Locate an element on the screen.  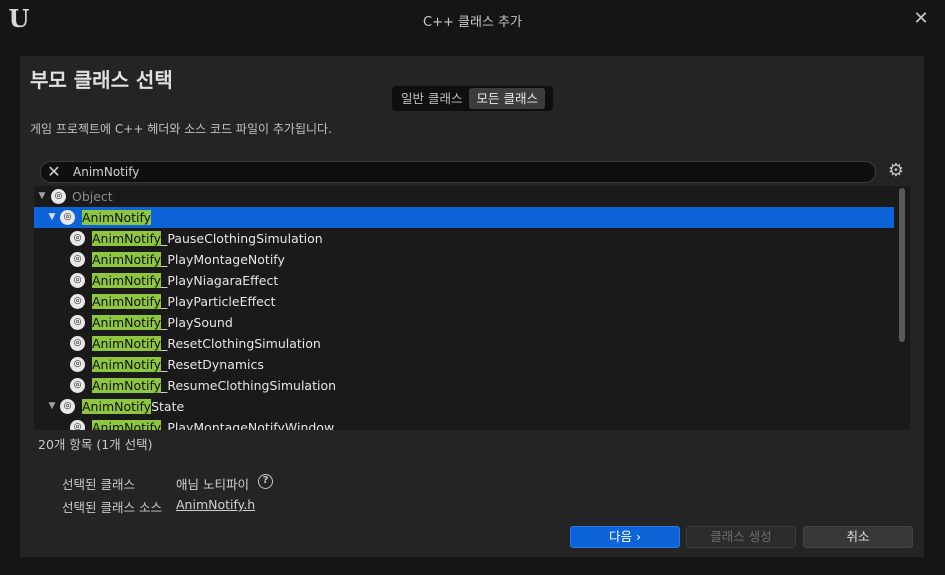
tree-scrollbar is located at coordinates (902, 308).